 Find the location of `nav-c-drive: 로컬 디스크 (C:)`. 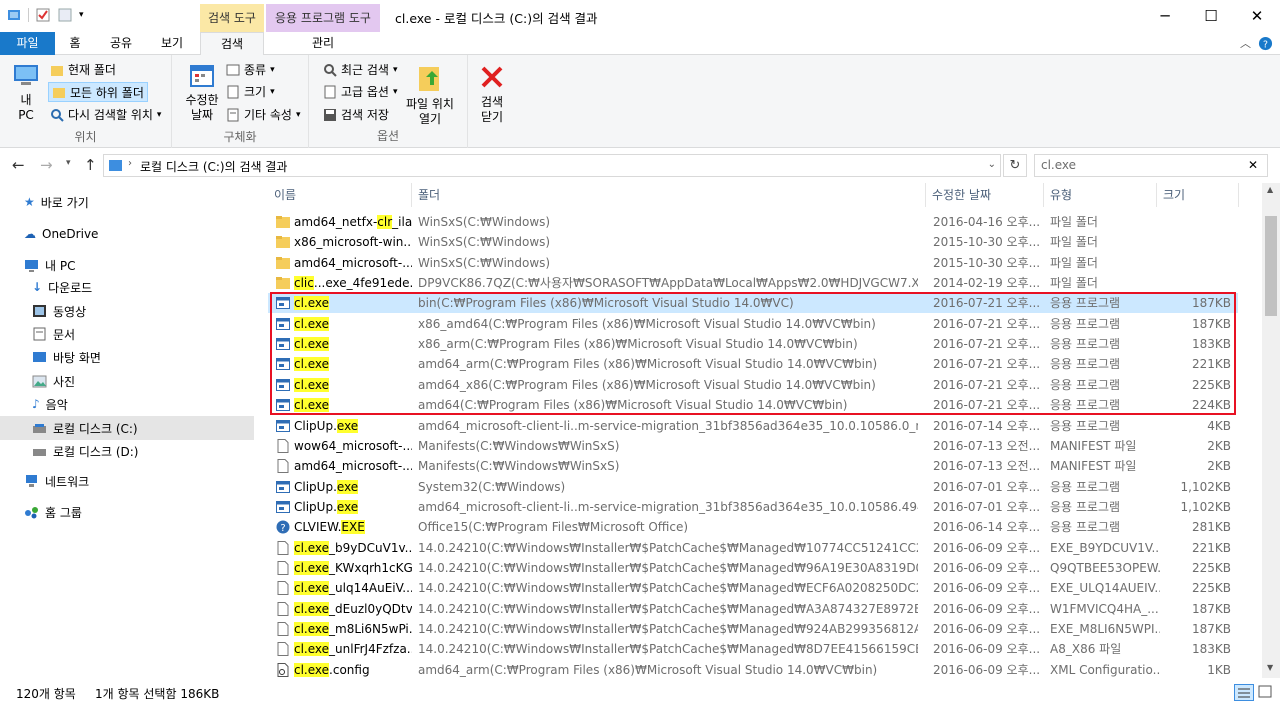

nav-c-drive: 로컬 디스크 (C:) is located at coordinates (127, 428).